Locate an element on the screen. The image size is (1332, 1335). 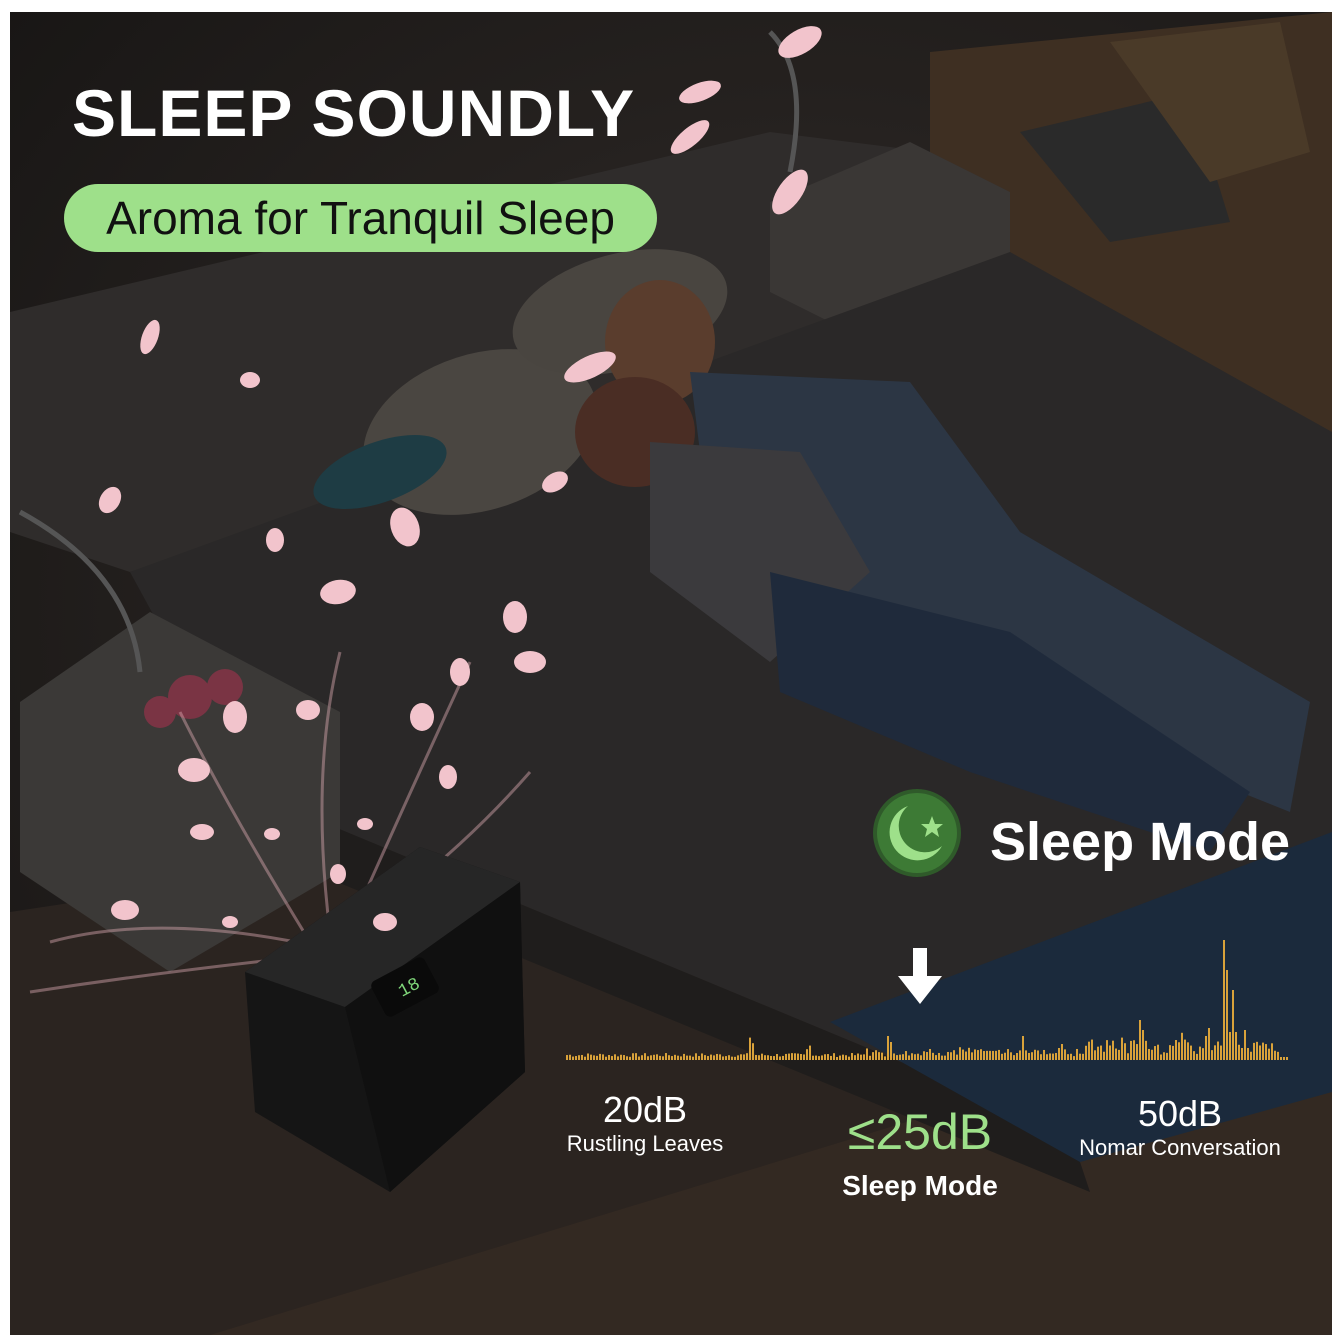
subheadline-badge: Aroma for Tranquil Sleep is located at coordinates (360, 218).